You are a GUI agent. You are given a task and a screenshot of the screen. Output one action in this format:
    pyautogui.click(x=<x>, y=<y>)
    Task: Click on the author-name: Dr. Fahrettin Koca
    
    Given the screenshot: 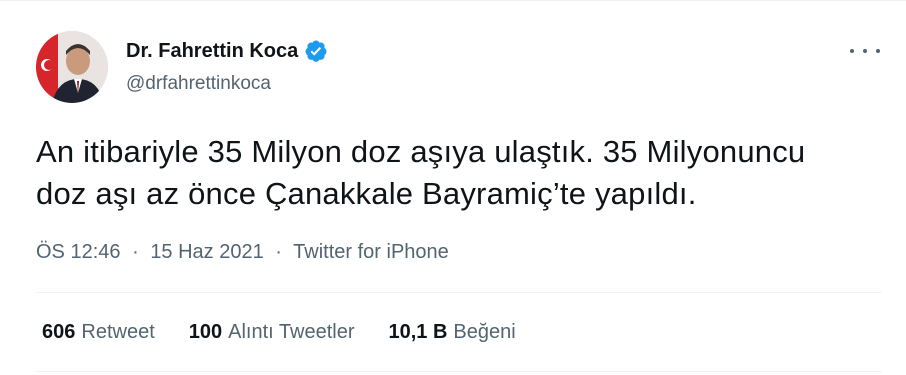 What is the action you would take?
    pyautogui.click(x=212, y=51)
    